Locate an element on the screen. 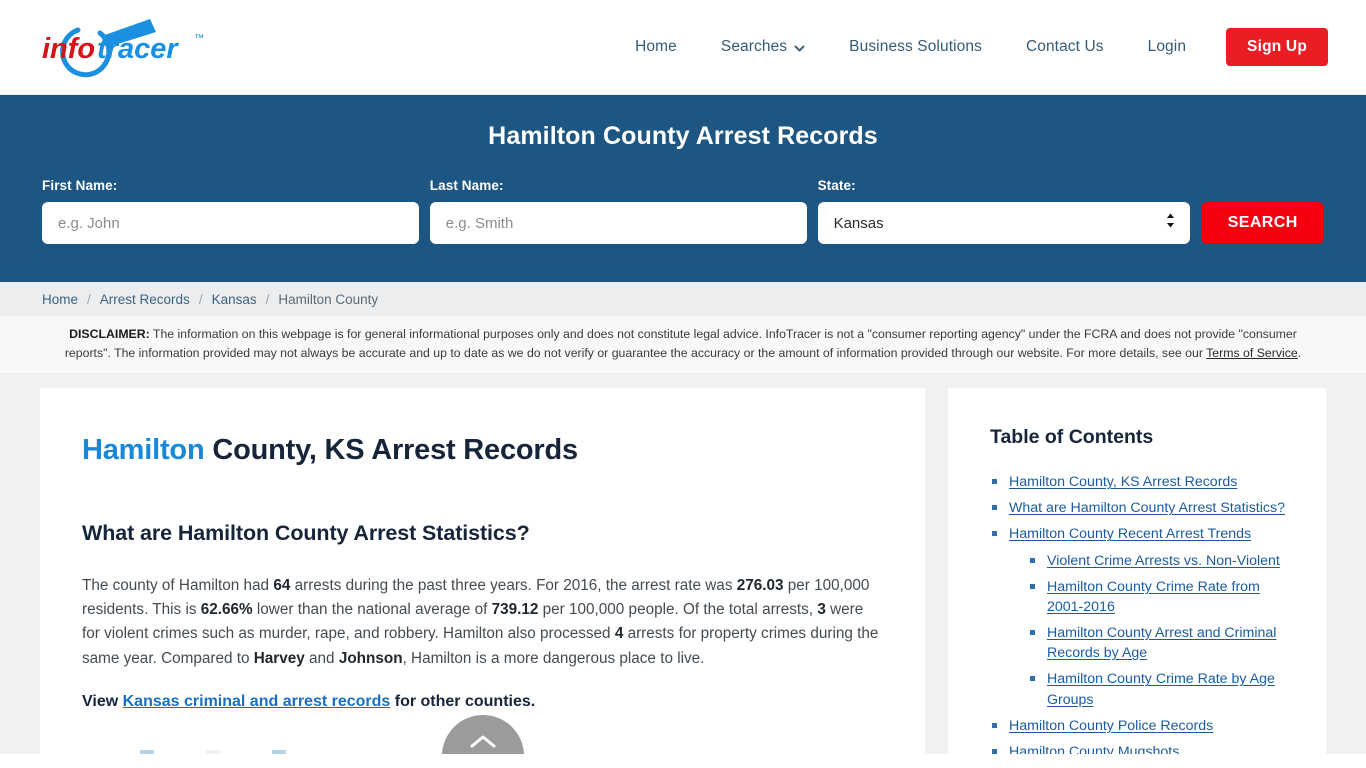 This screenshot has height=768, width=1366. toc-link-crime-rate-by-age-groups: Hamilton County Crime Rate by Age Groups is located at coordinates (1161, 689).